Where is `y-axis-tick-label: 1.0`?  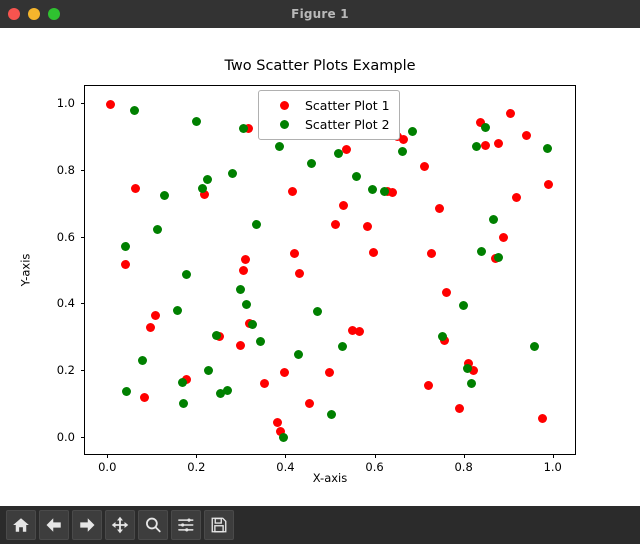 y-axis-tick-label: 1.0 is located at coordinates (65, 102).